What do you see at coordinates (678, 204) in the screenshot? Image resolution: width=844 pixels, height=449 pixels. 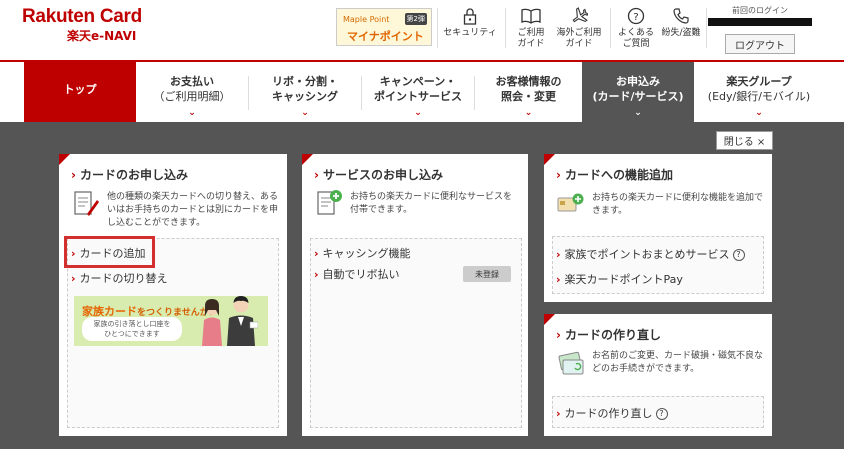 I see `feature-add-desc: お持ちの楽天カードに便利な機能を追加できます。` at bounding box center [678, 204].